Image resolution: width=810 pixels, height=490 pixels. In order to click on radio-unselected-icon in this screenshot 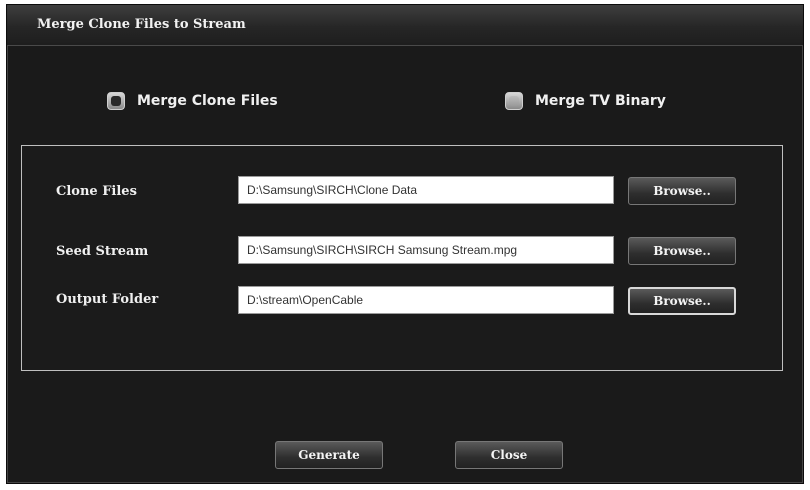, I will do `click(514, 101)`.